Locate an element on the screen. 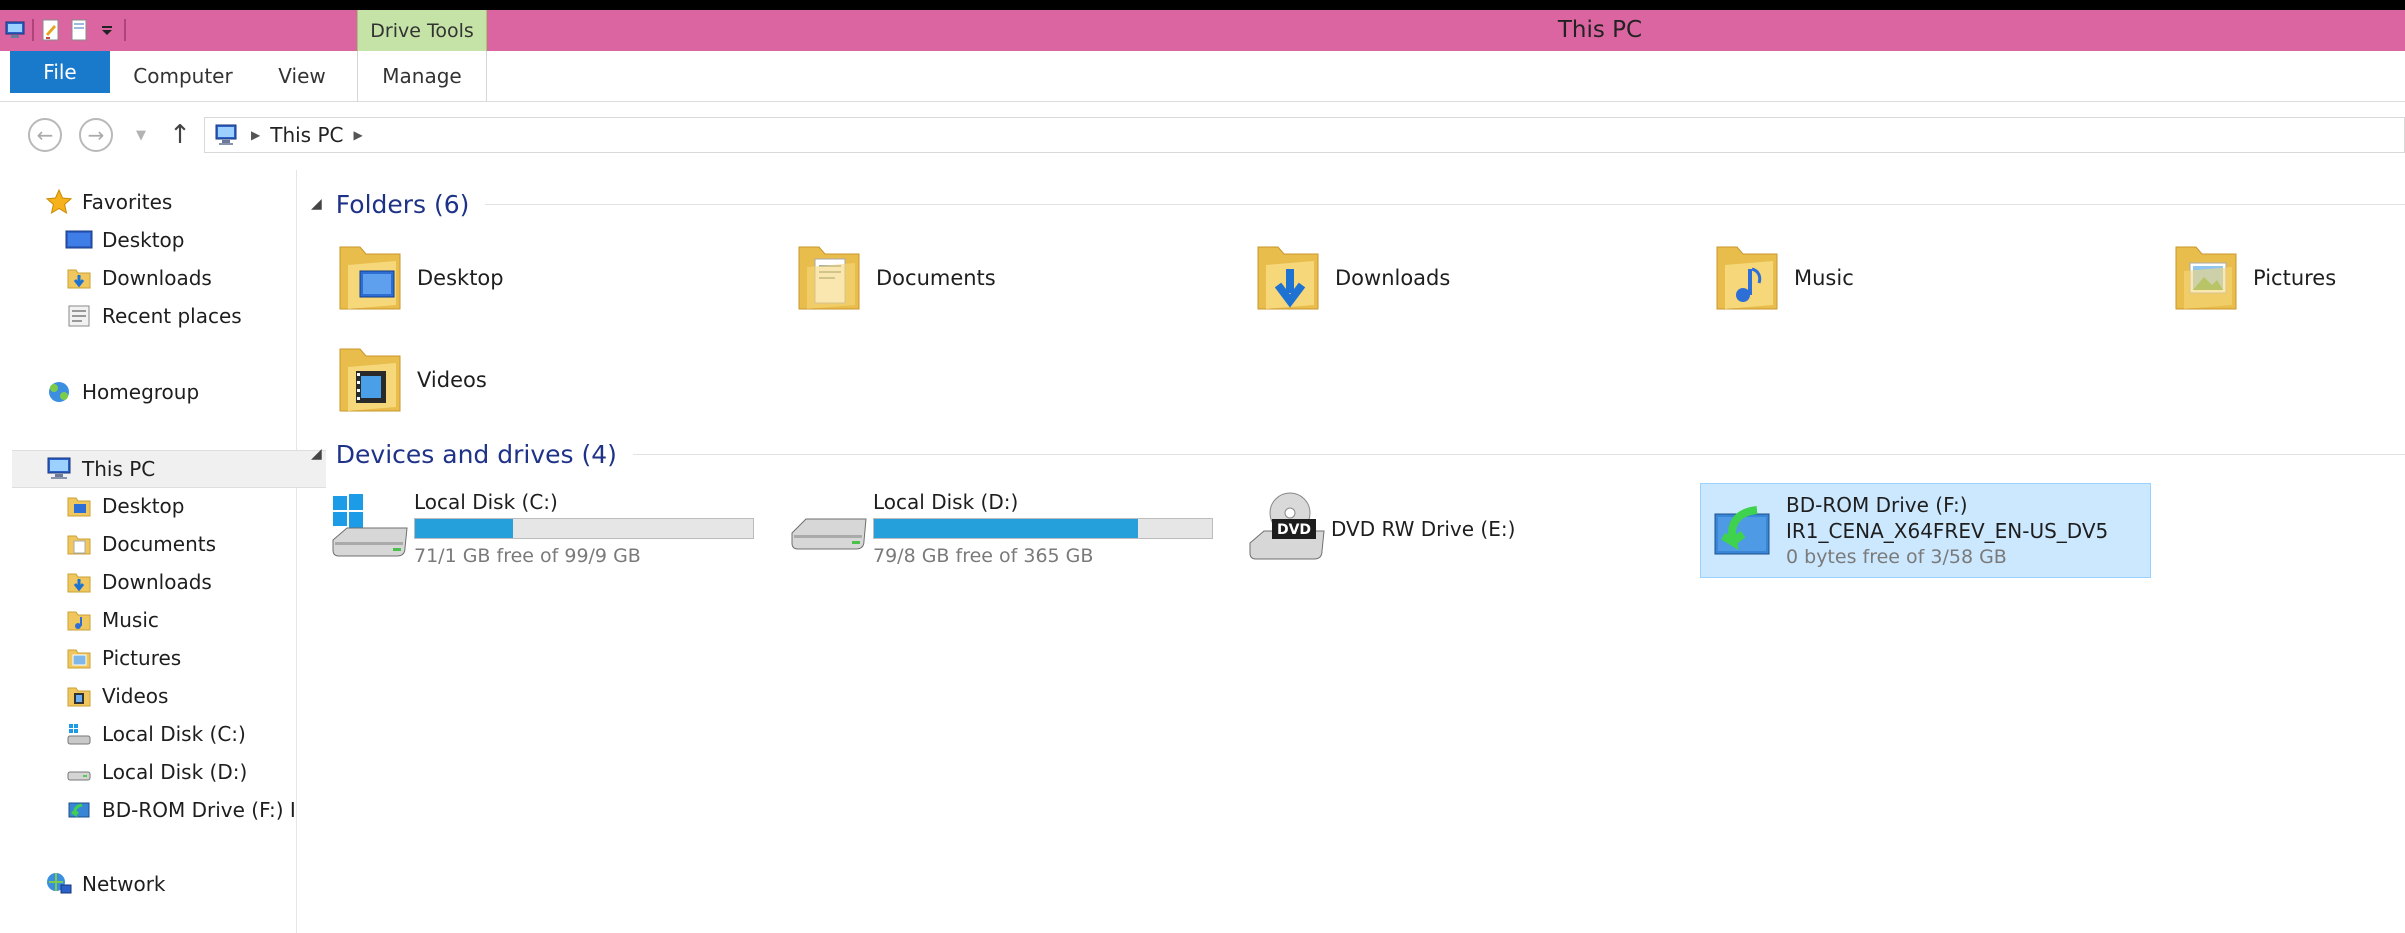 This screenshot has width=2405, height=933. title-bar: Drive Tools This PC is located at coordinates (1202, 30).